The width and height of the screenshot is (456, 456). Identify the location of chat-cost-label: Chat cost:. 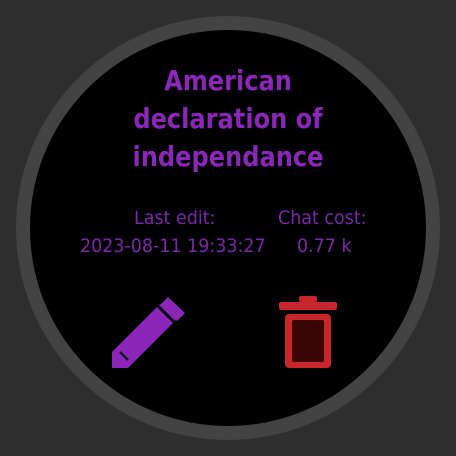
(322, 218).